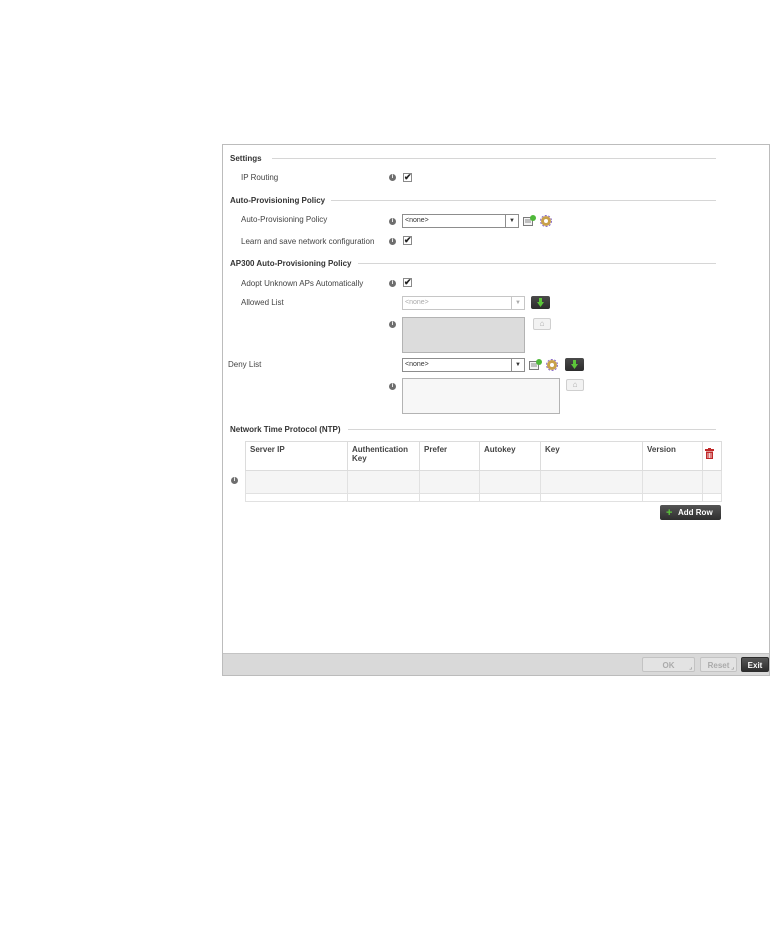 The height and width of the screenshot is (938, 772). I want to click on deny-list-remove-button: ⌂, so click(575, 385).